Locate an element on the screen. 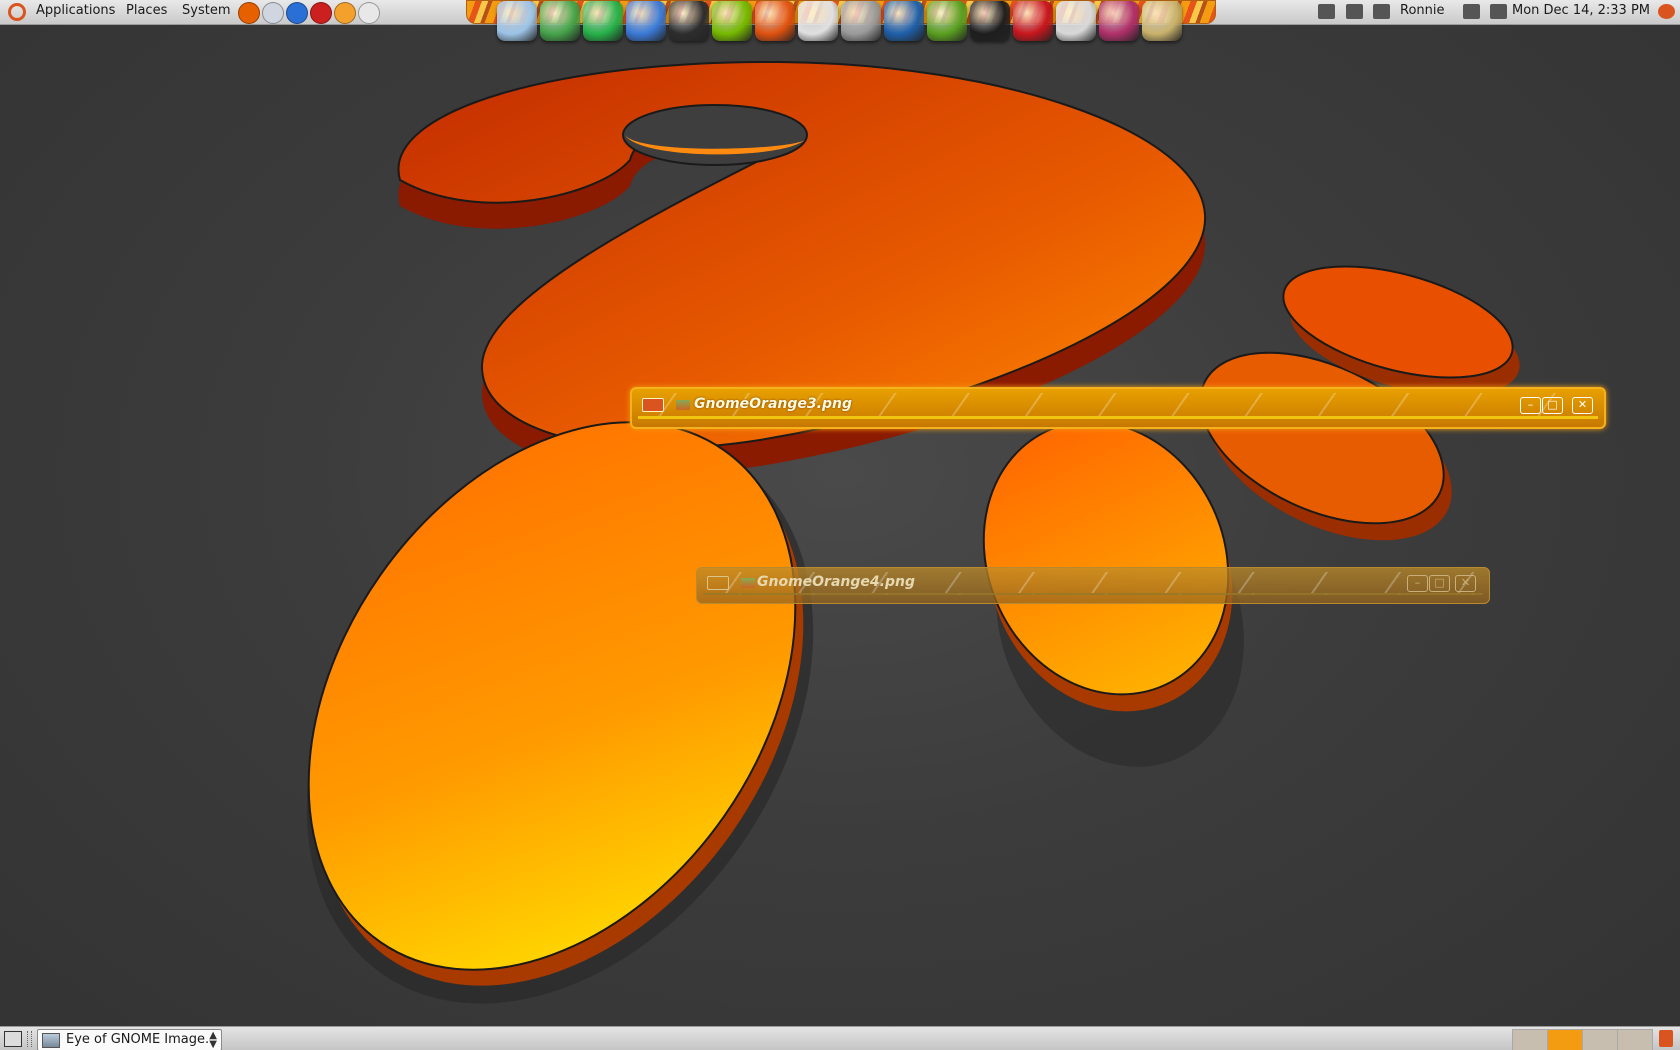  disk-icon is located at coordinates (1076, 21).